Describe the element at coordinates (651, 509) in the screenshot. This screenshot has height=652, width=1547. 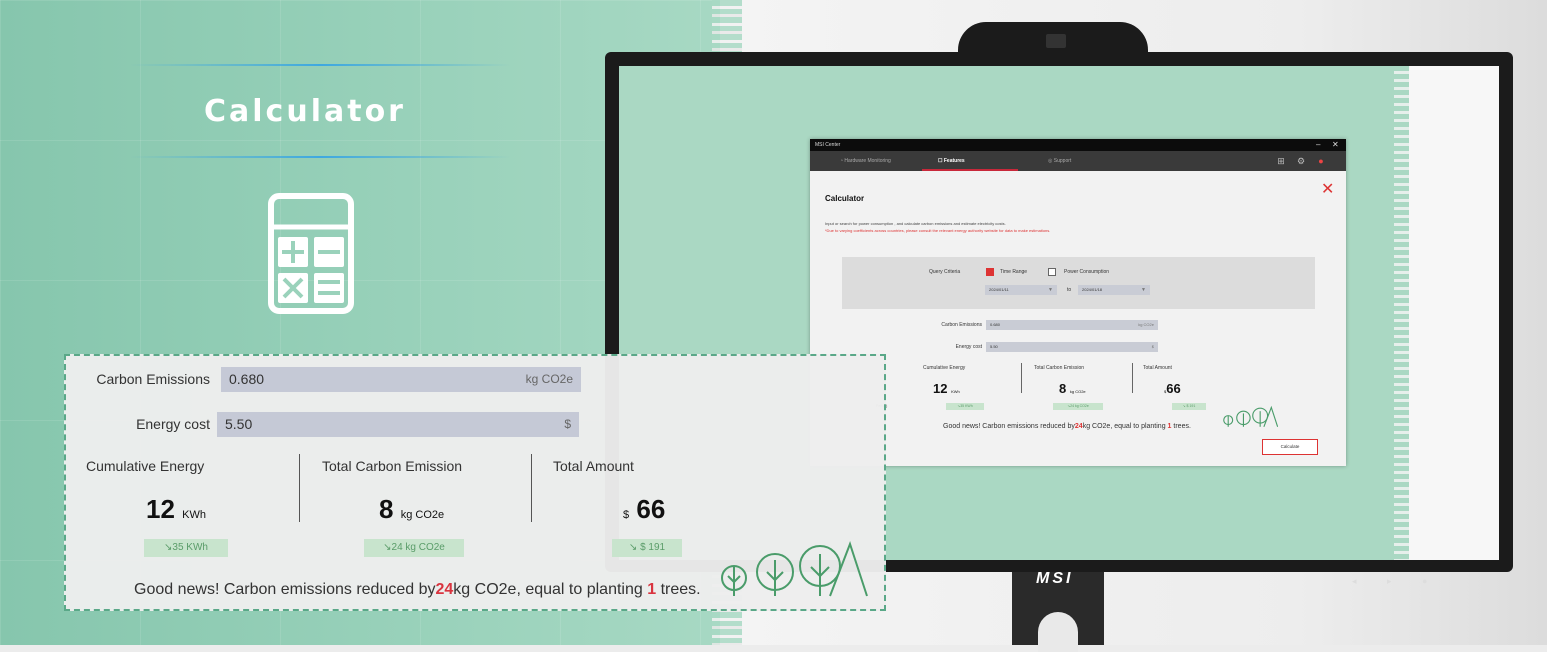
I see `ta-number: 66` at that location.